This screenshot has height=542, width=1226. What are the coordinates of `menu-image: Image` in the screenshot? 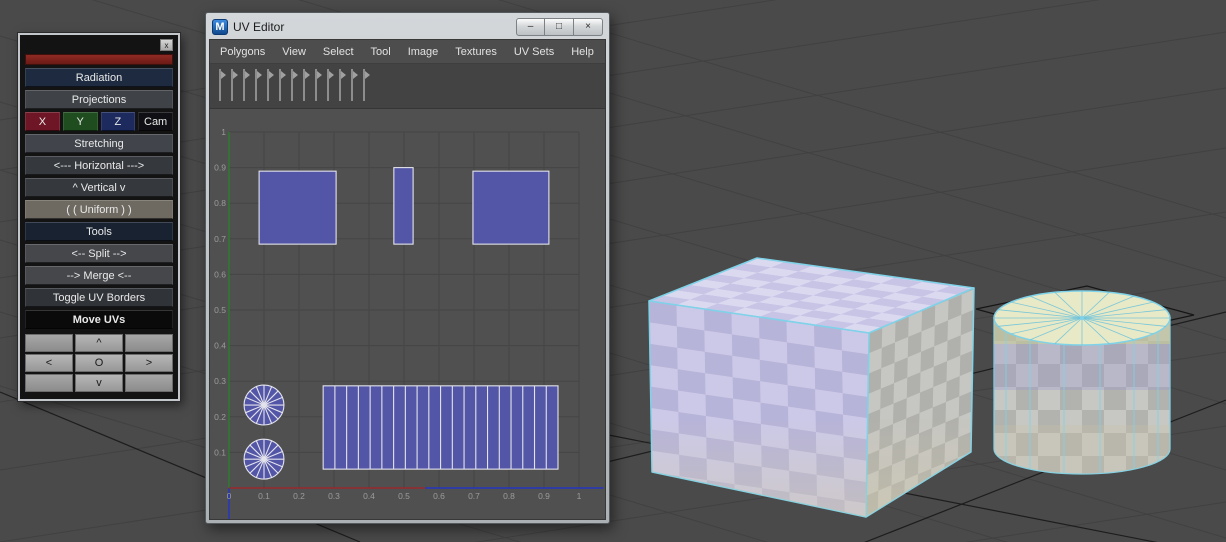 It's located at (423, 52).